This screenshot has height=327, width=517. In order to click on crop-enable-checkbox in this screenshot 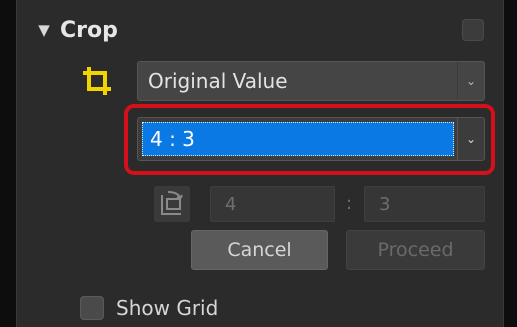, I will do `click(473, 30)`.